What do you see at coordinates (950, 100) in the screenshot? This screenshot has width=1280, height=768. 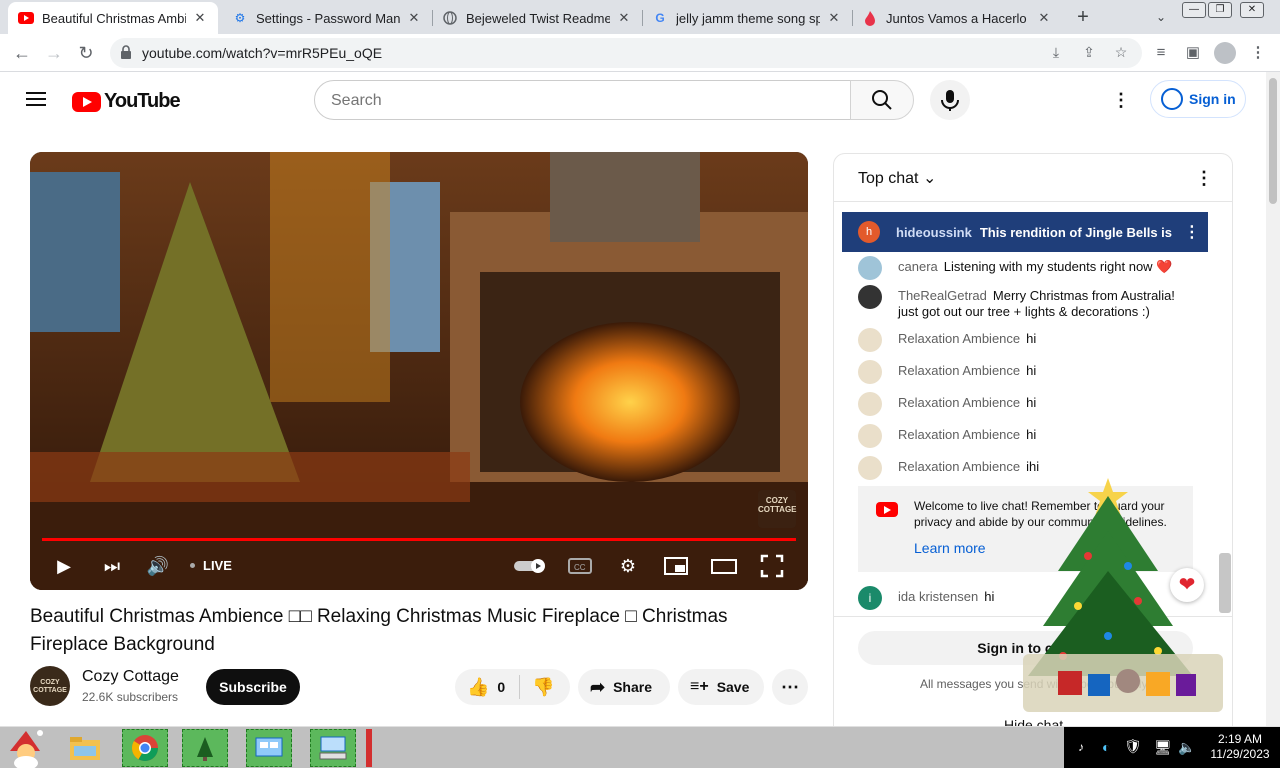 I see `voice-search-button` at bounding box center [950, 100].